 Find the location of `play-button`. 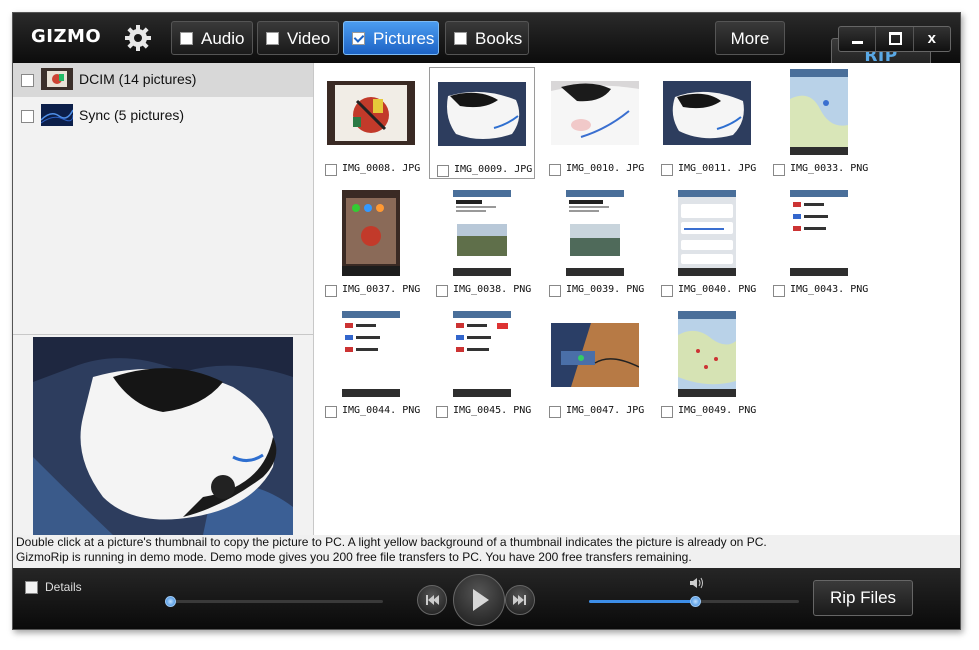

play-button is located at coordinates (479, 600).